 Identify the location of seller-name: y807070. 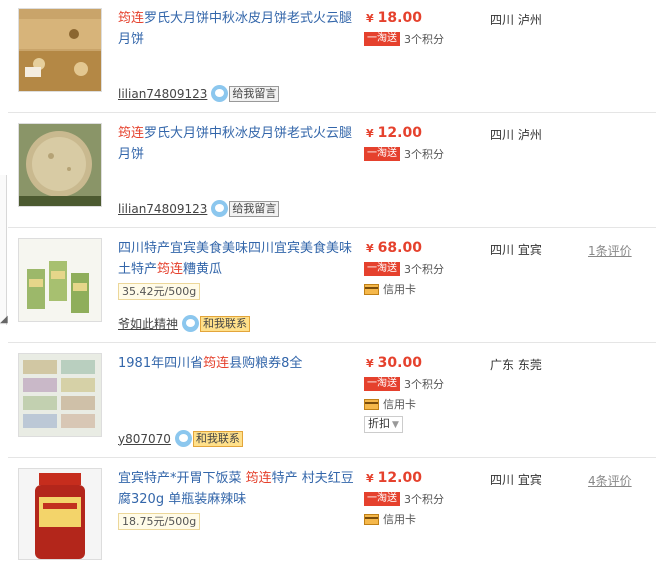
(144, 439).